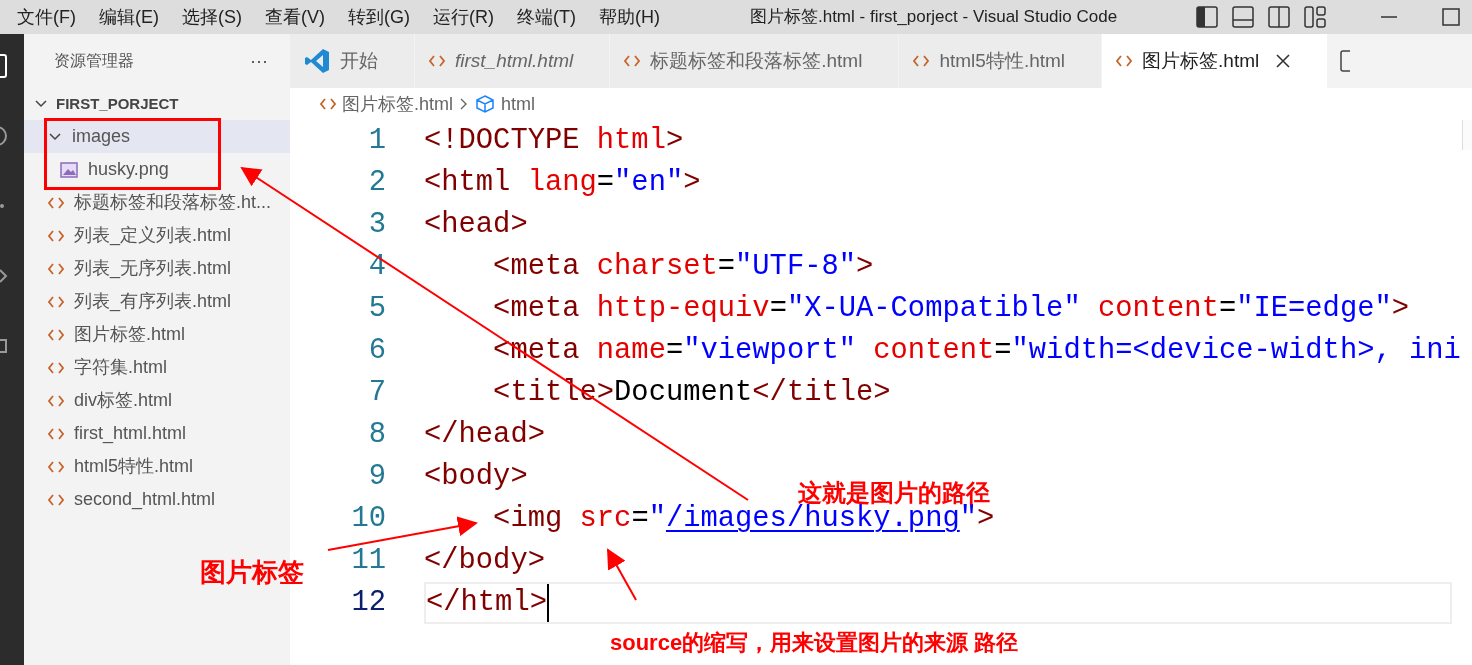  Describe the element at coordinates (622, 574) in the screenshot. I see `annotation-arrow` at that location.